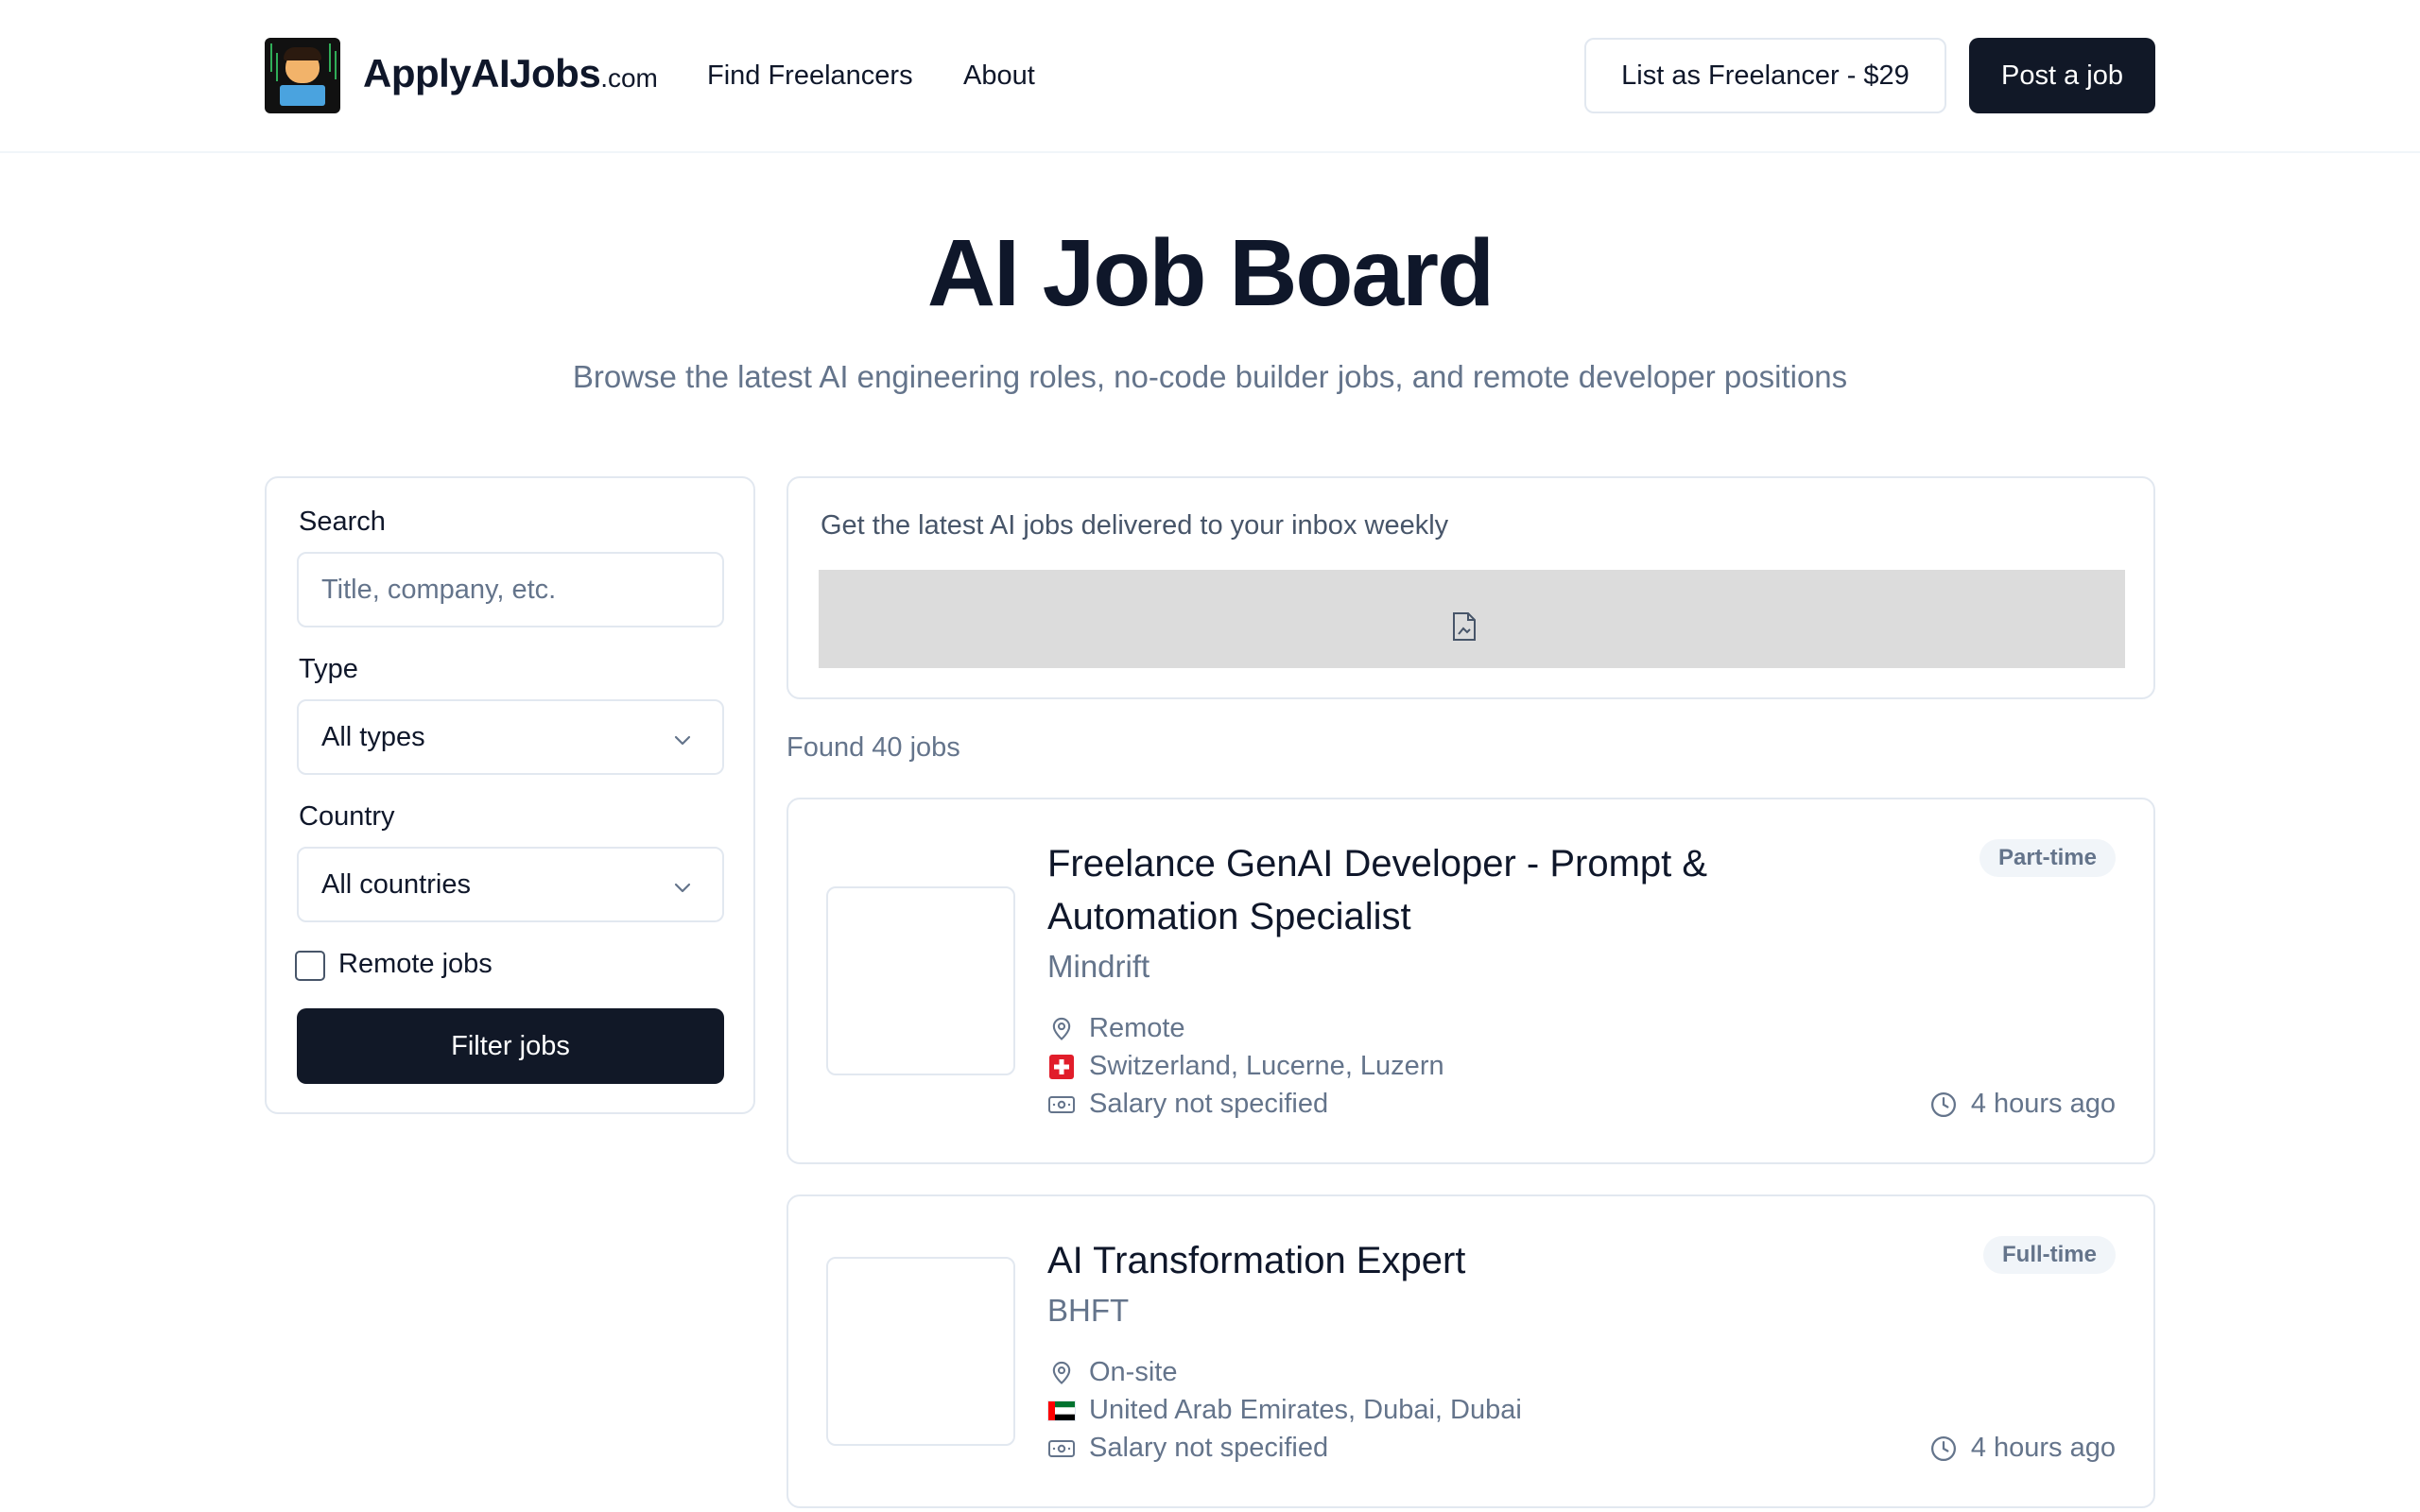  I want to click on newsletter-embed, so click(1472, 619).